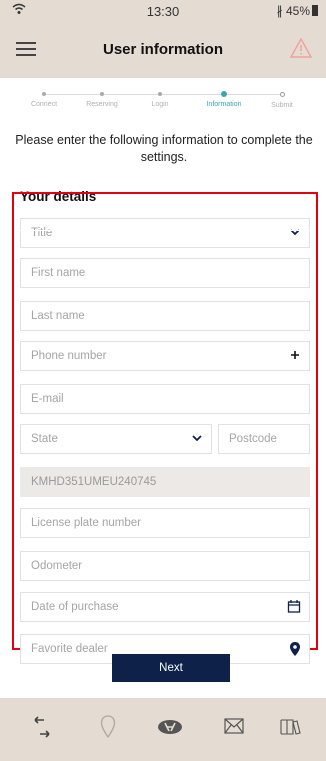  I want to click on state-select: State, so click(116, 439).